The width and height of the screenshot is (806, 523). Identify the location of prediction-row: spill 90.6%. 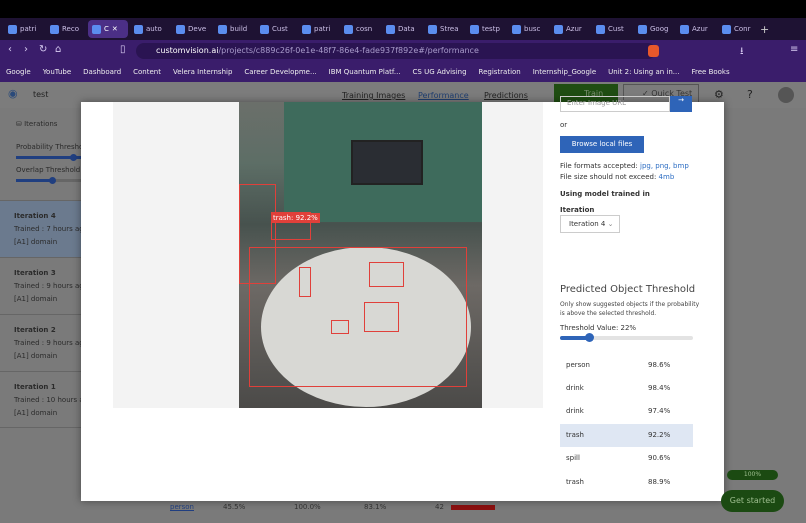
(626, 458).